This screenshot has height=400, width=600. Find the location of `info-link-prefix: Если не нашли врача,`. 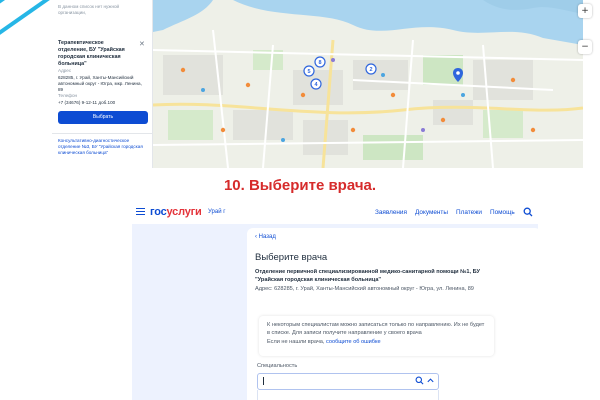

info-link-prefix: Если не нашли врача, is located at coordinates (296, 342).